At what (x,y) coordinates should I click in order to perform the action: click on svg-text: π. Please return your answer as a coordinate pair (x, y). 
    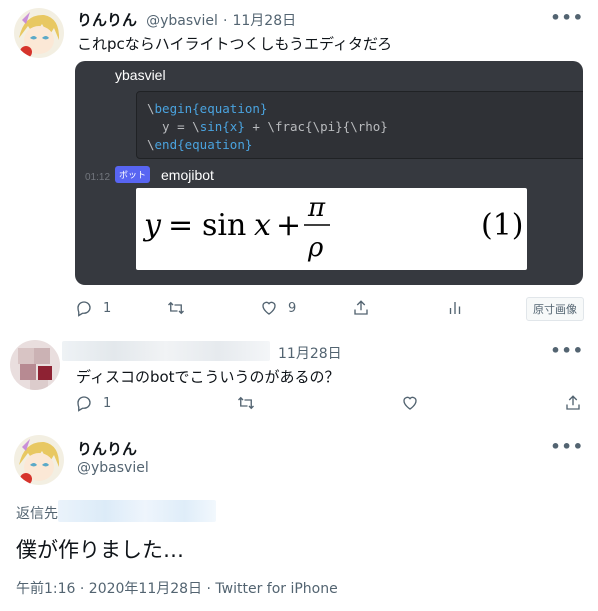
    Looking at the image, I should click on (316, 208).